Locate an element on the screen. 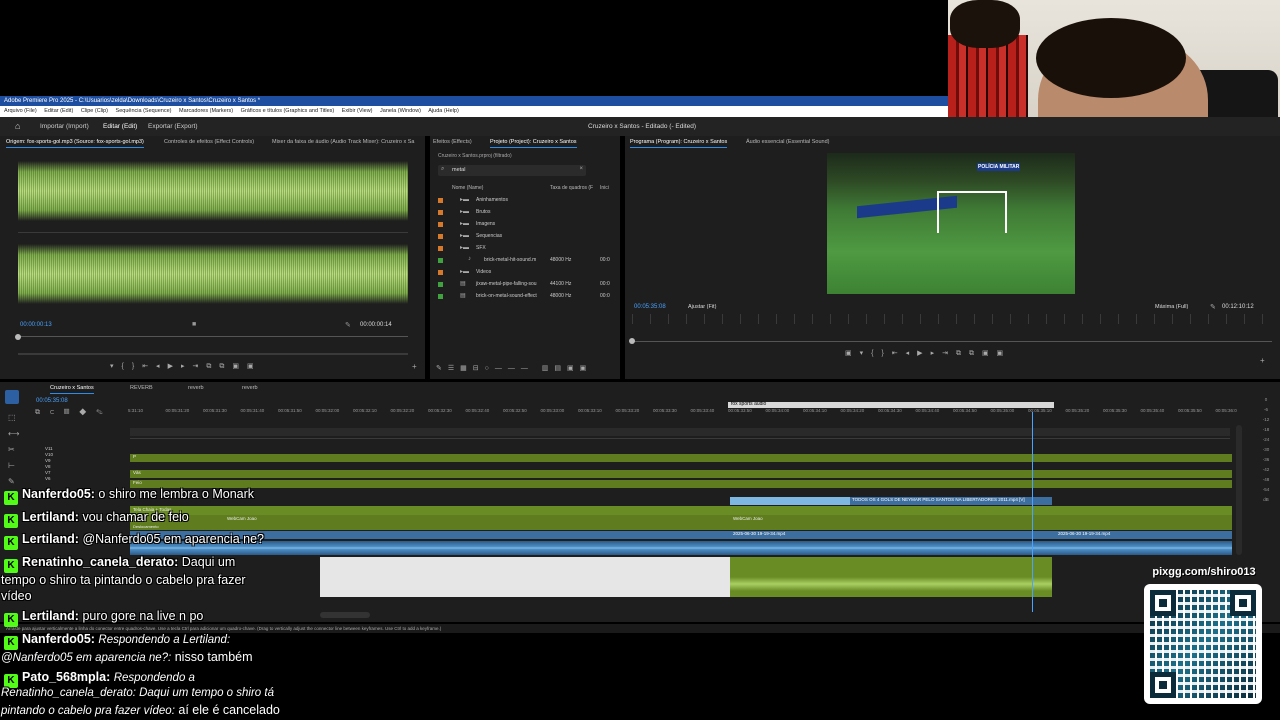 Image resolution: width=1280 pixels, height=720 pixels. project-item: ▸▬ Aninhamentos is located at coordinates (528, 201).